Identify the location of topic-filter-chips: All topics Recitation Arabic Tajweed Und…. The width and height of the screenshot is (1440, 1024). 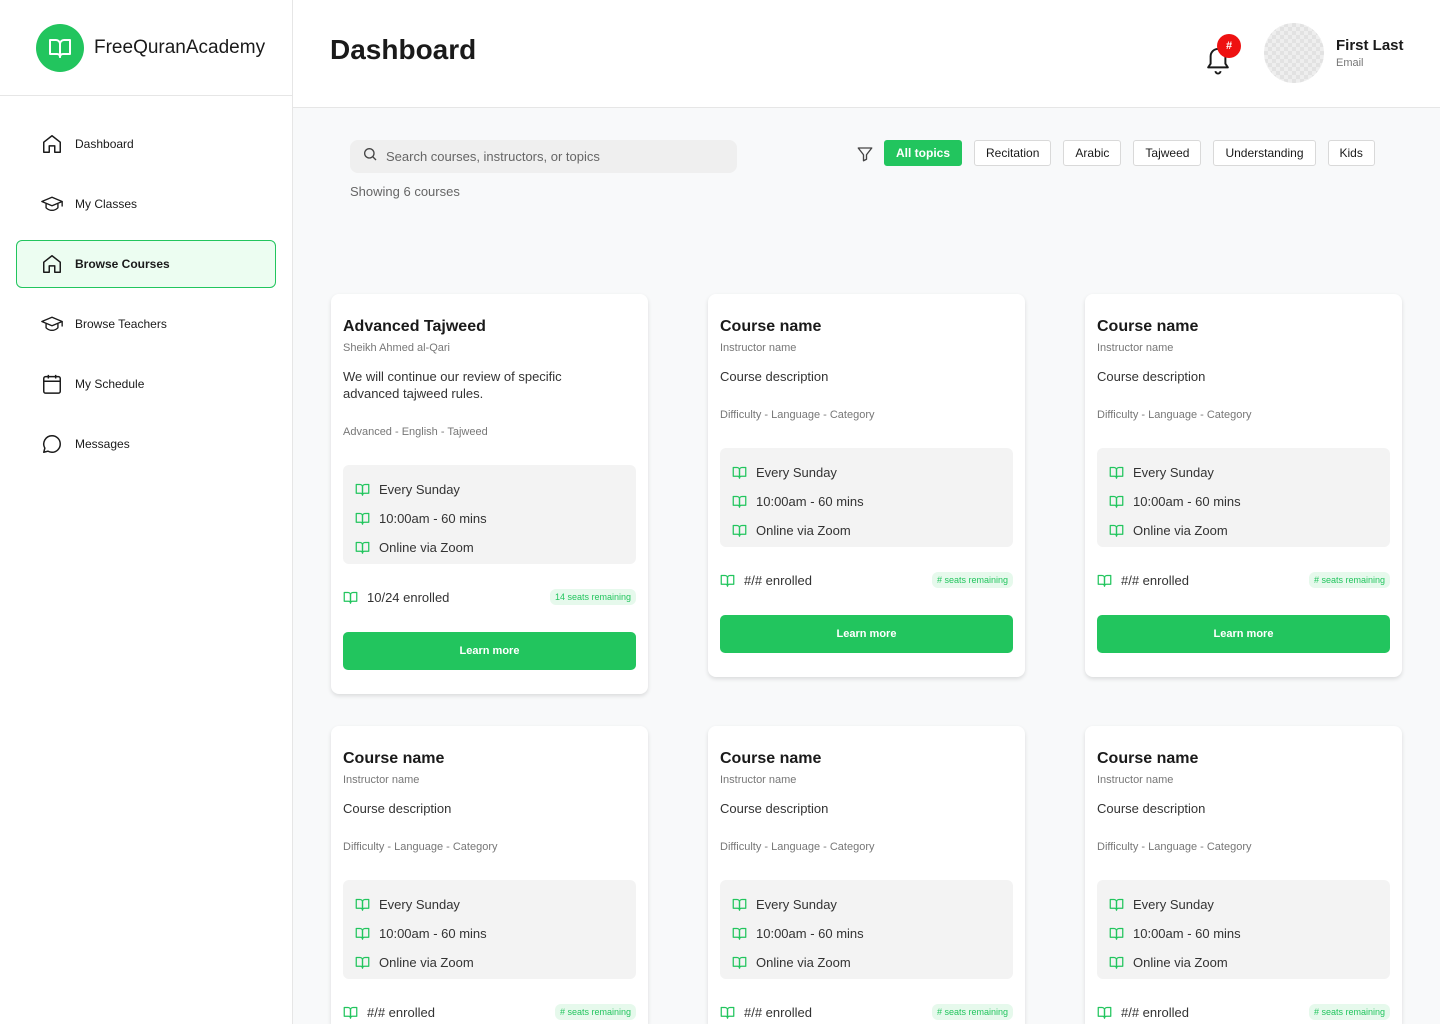
(1129, 153).